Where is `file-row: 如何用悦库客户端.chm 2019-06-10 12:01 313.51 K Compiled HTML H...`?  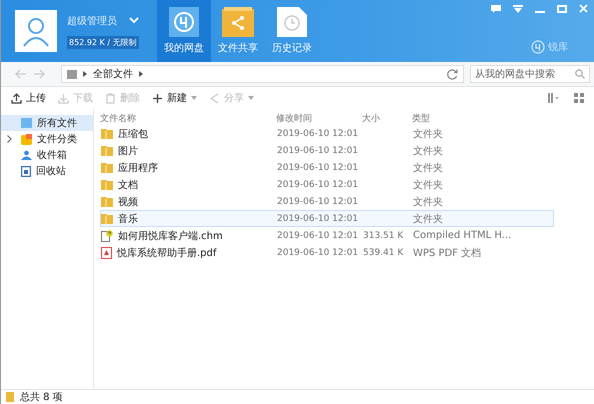 file-row: 如何用悦库客户端.chm 2019-06-10 12:01 313.51 K Compiled HTML H... is located at coordinates (327, 235).